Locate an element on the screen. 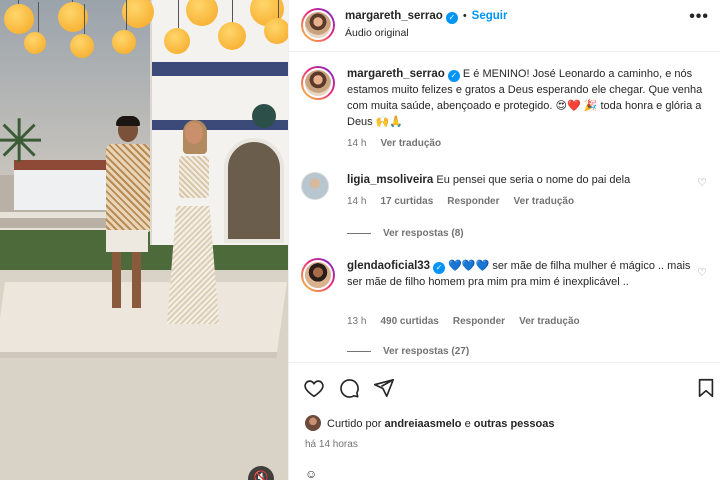 The width and height of the screenshot is (720, 480). follow-button: Seguir is located at coordinates (490, 16).